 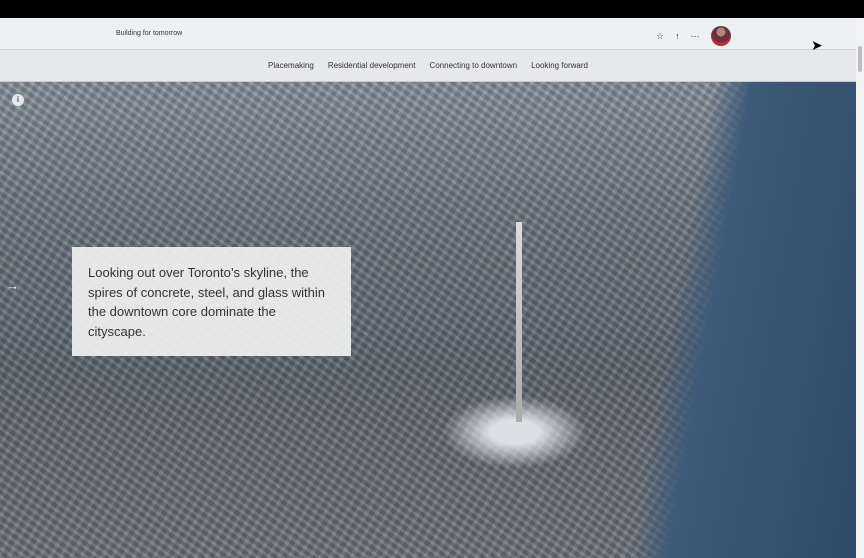 I want to click on top-bar, so click(x=432, y=9).